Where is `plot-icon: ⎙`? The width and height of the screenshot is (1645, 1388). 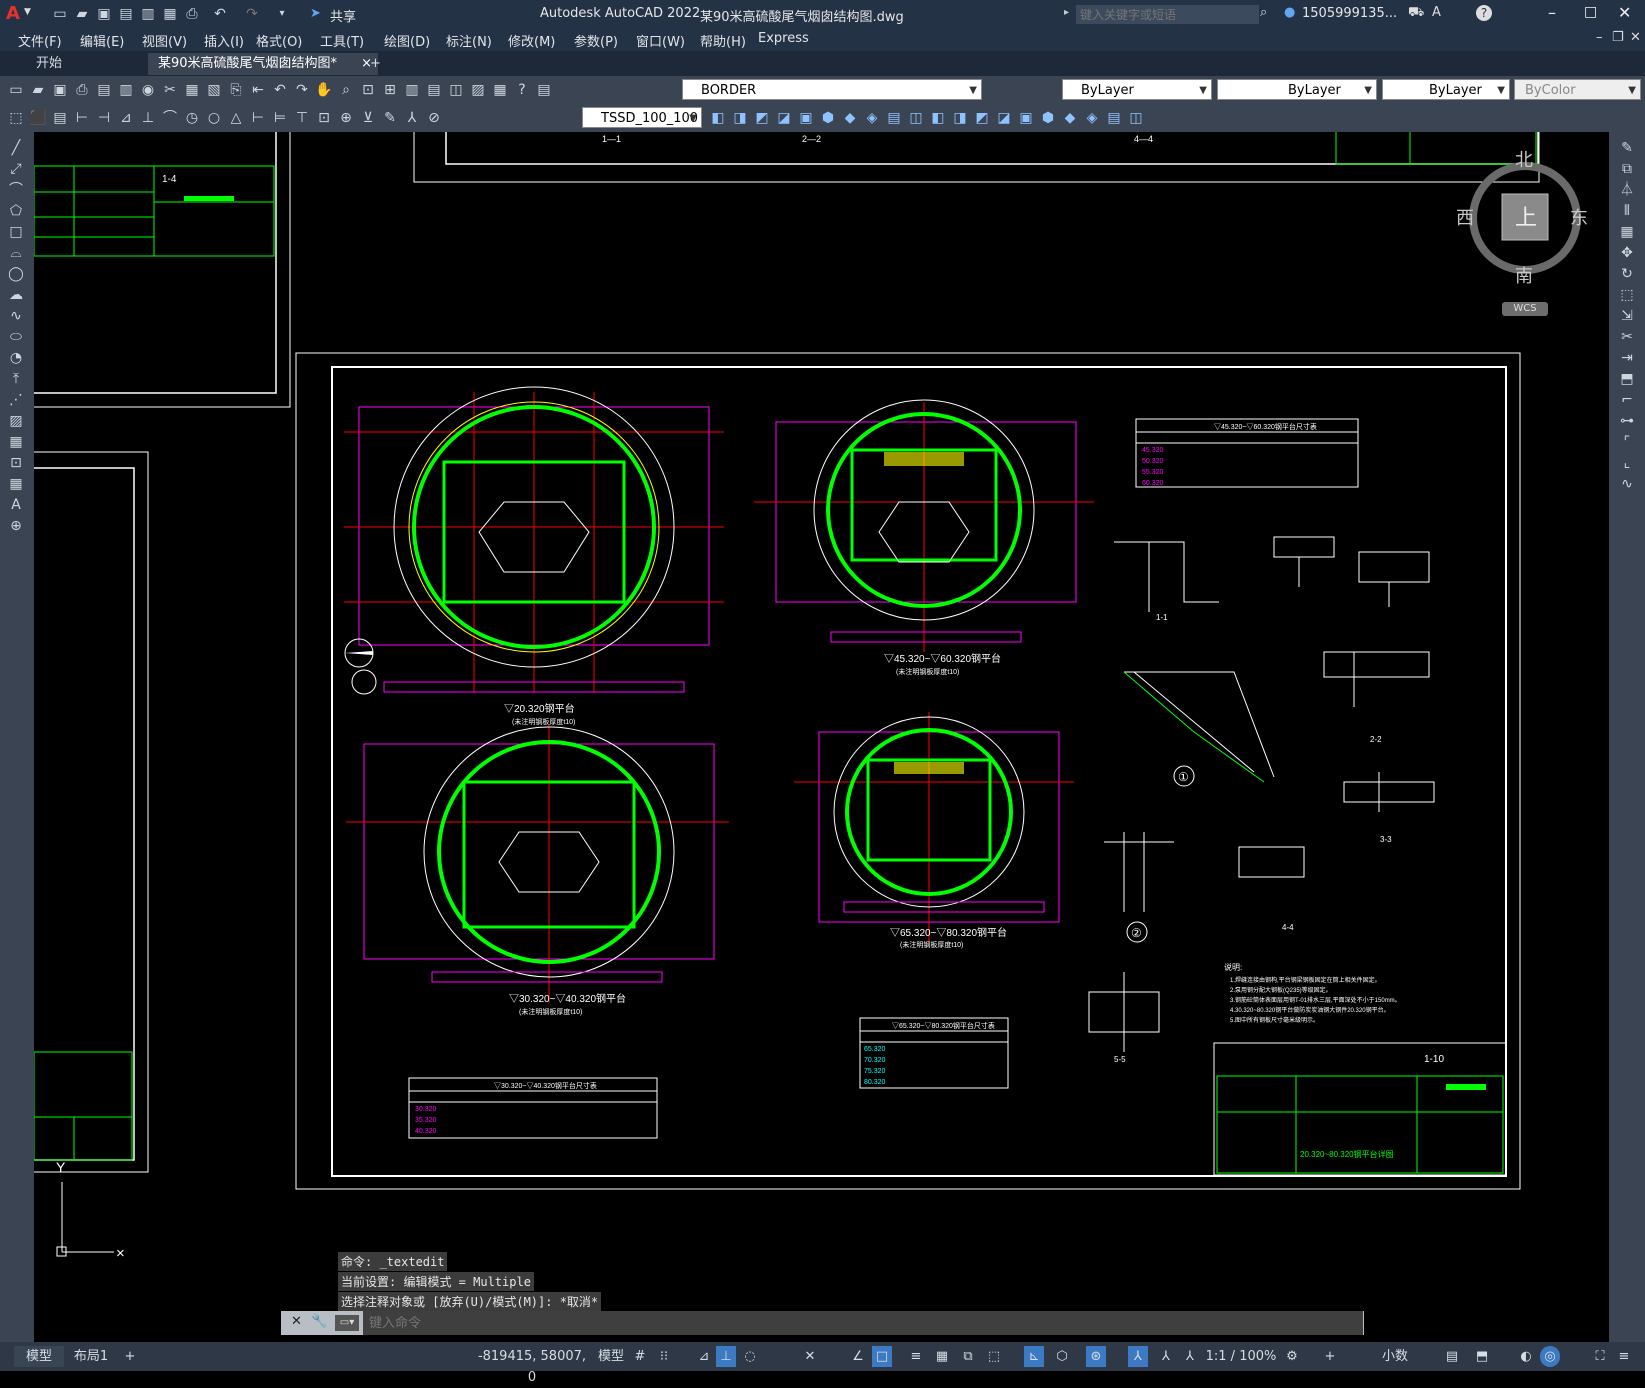
plot-icon: ⎙ is located at coordinates (192, 14).